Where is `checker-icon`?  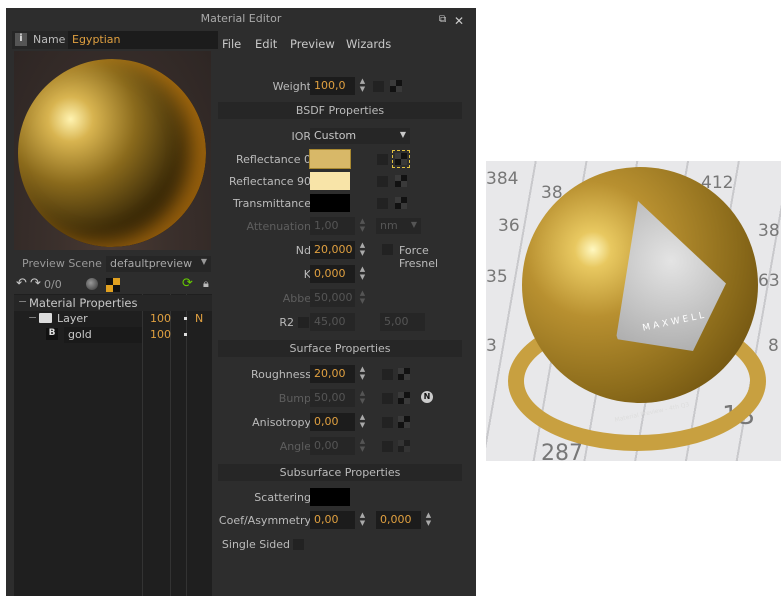
checker-icon is located at coordinates (113, 285).